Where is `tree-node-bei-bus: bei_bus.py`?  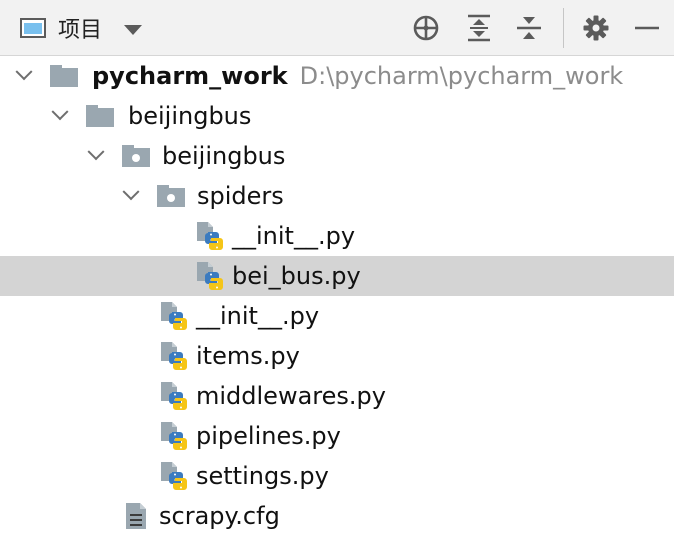 tree-node-bei-bus: bei_bus.py is located at coordinates (337, 276).